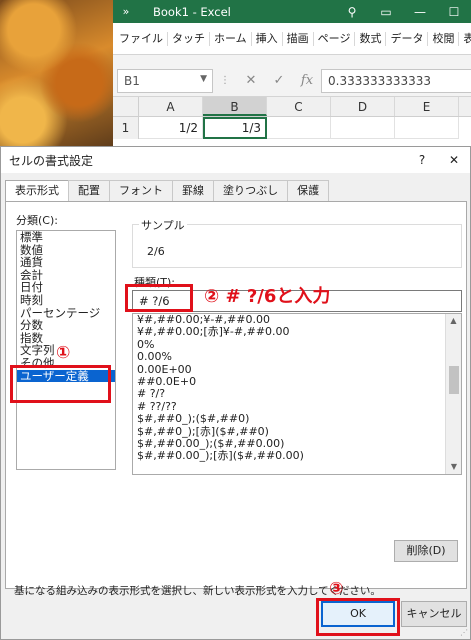 The image size is (471, 640). Describe the element at coordinates (420, 12) in the screenshot. I see `minimize-icon: —` at that location.